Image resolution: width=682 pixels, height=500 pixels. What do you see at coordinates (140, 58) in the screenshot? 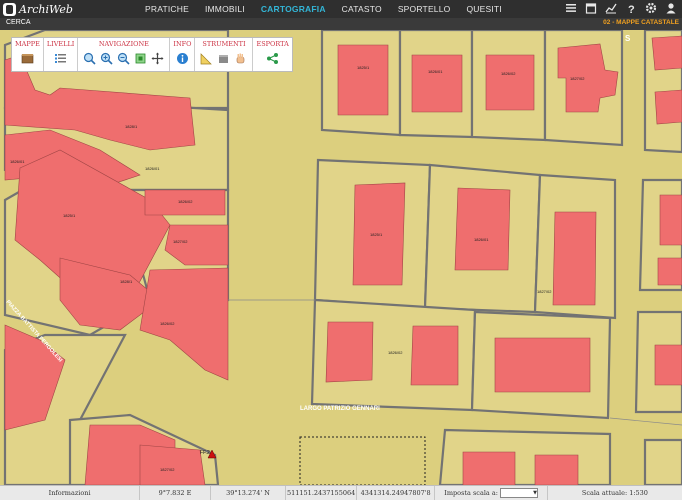
I see `zoom-extent-icon` at bounding box center [140, 58].